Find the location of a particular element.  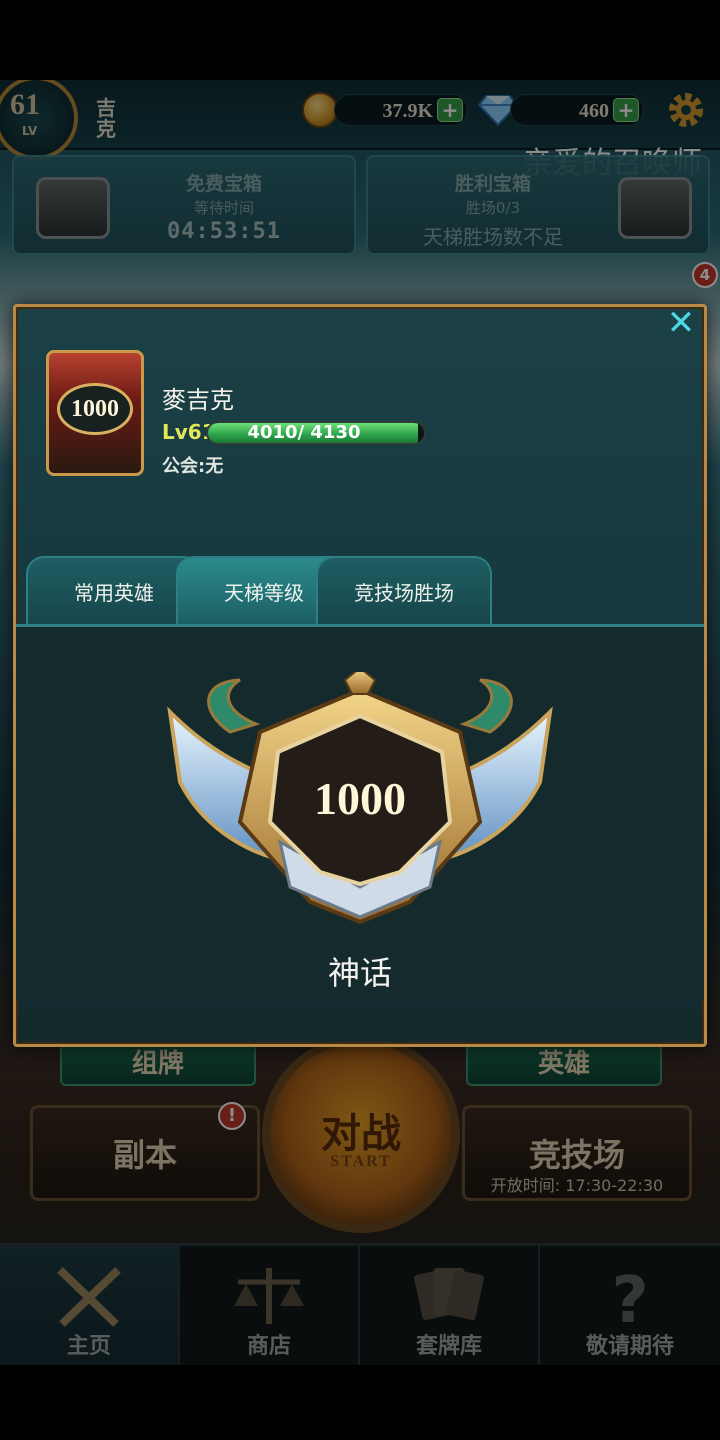

player-avatar: 1000 is located at coordinates (95, 413).